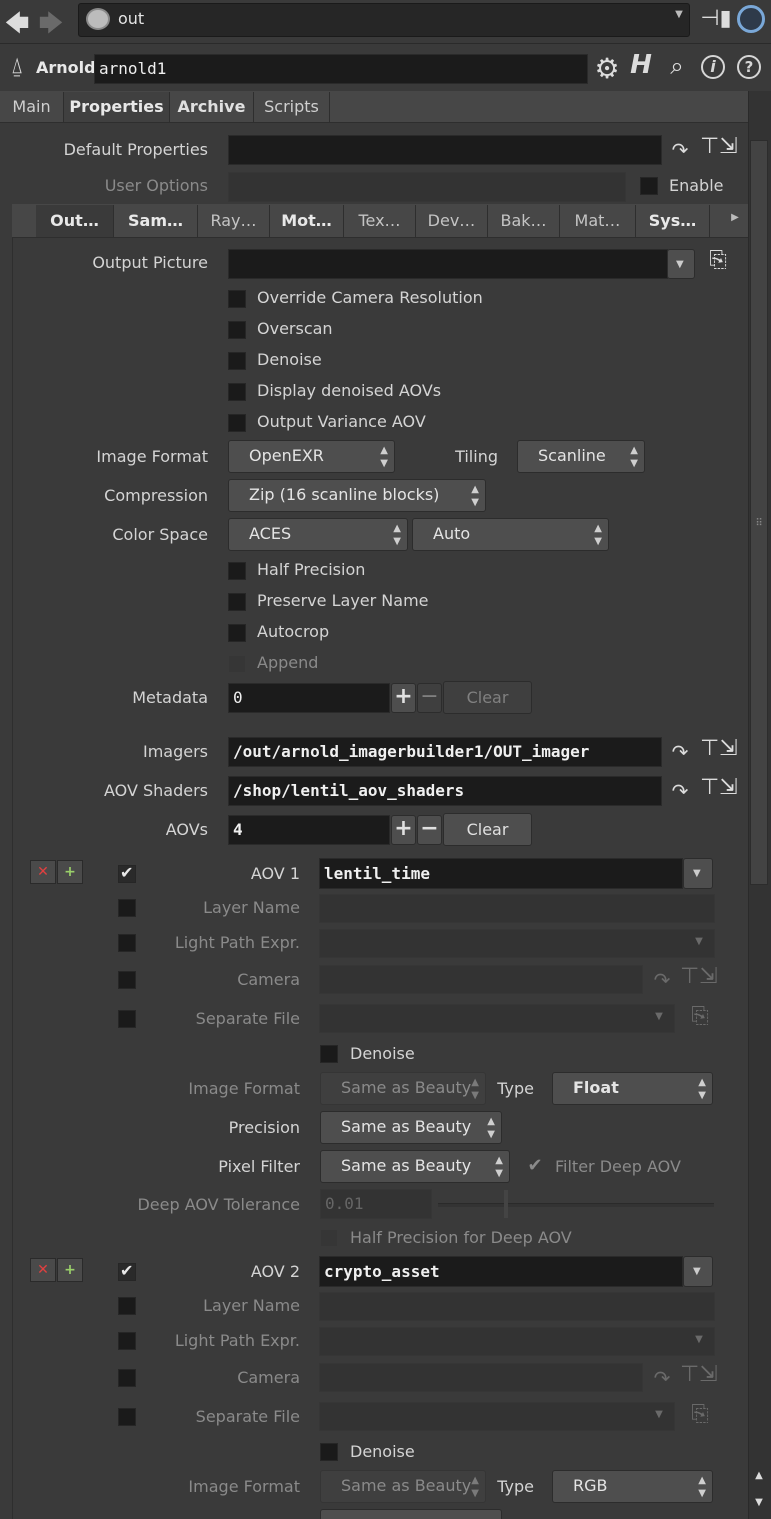 This screenshot has height=1519, width=771. What do you see at coordinates (487, 829) in the screenshot?
I see `aovs-clear-button: Clear` at bounding box center [487, 829].